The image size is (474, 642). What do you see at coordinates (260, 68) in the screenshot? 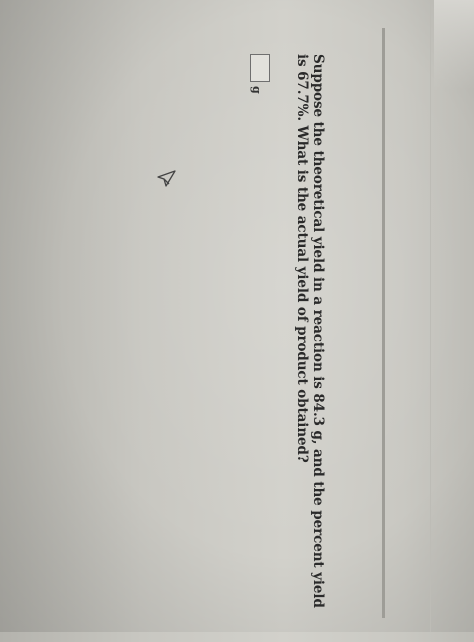
I see `answer-input` at bounding box center [260, 68].